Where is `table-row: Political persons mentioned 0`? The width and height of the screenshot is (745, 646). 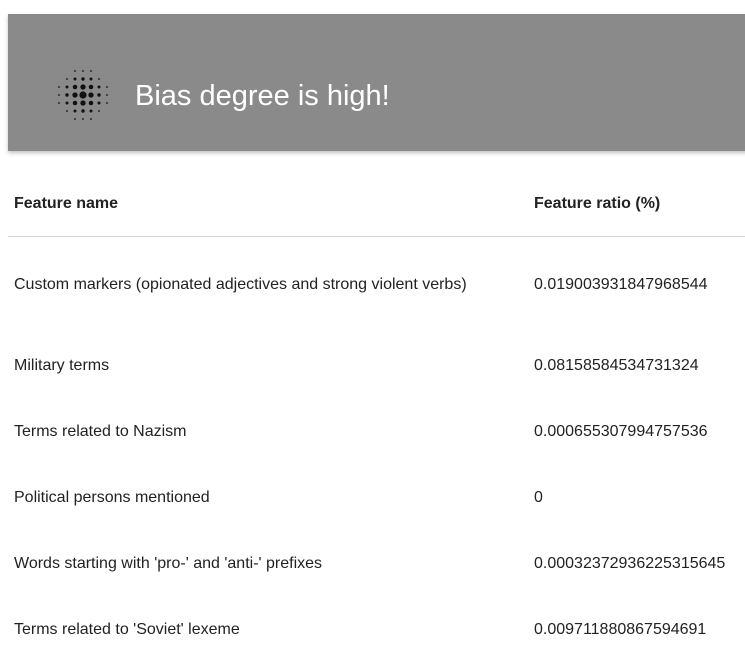 table-row: Political persons mentioned 0 is located at coordinates (376, 498).